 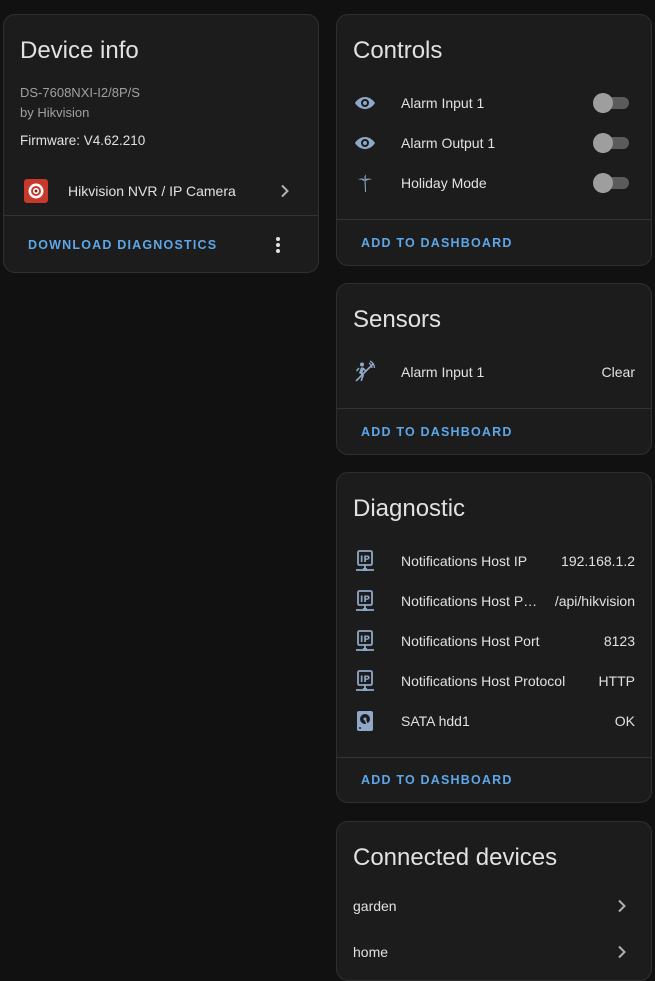 What do you see at coordinates (443, 103) in the screenshot?
I see `control-label: Alarm Input 1` at bounding box center [443, 103].